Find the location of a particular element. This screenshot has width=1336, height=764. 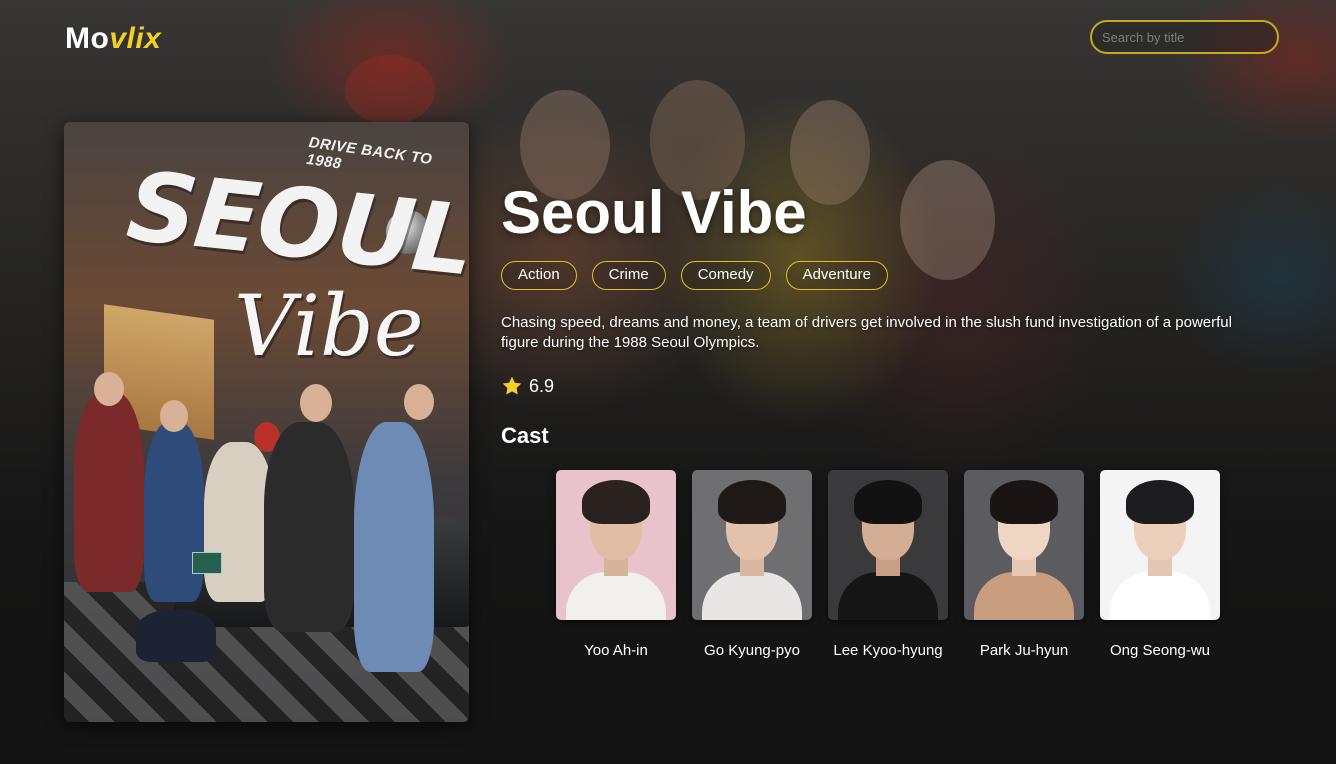

poster-script-title: Vibe is located at coordinates (329, 326).